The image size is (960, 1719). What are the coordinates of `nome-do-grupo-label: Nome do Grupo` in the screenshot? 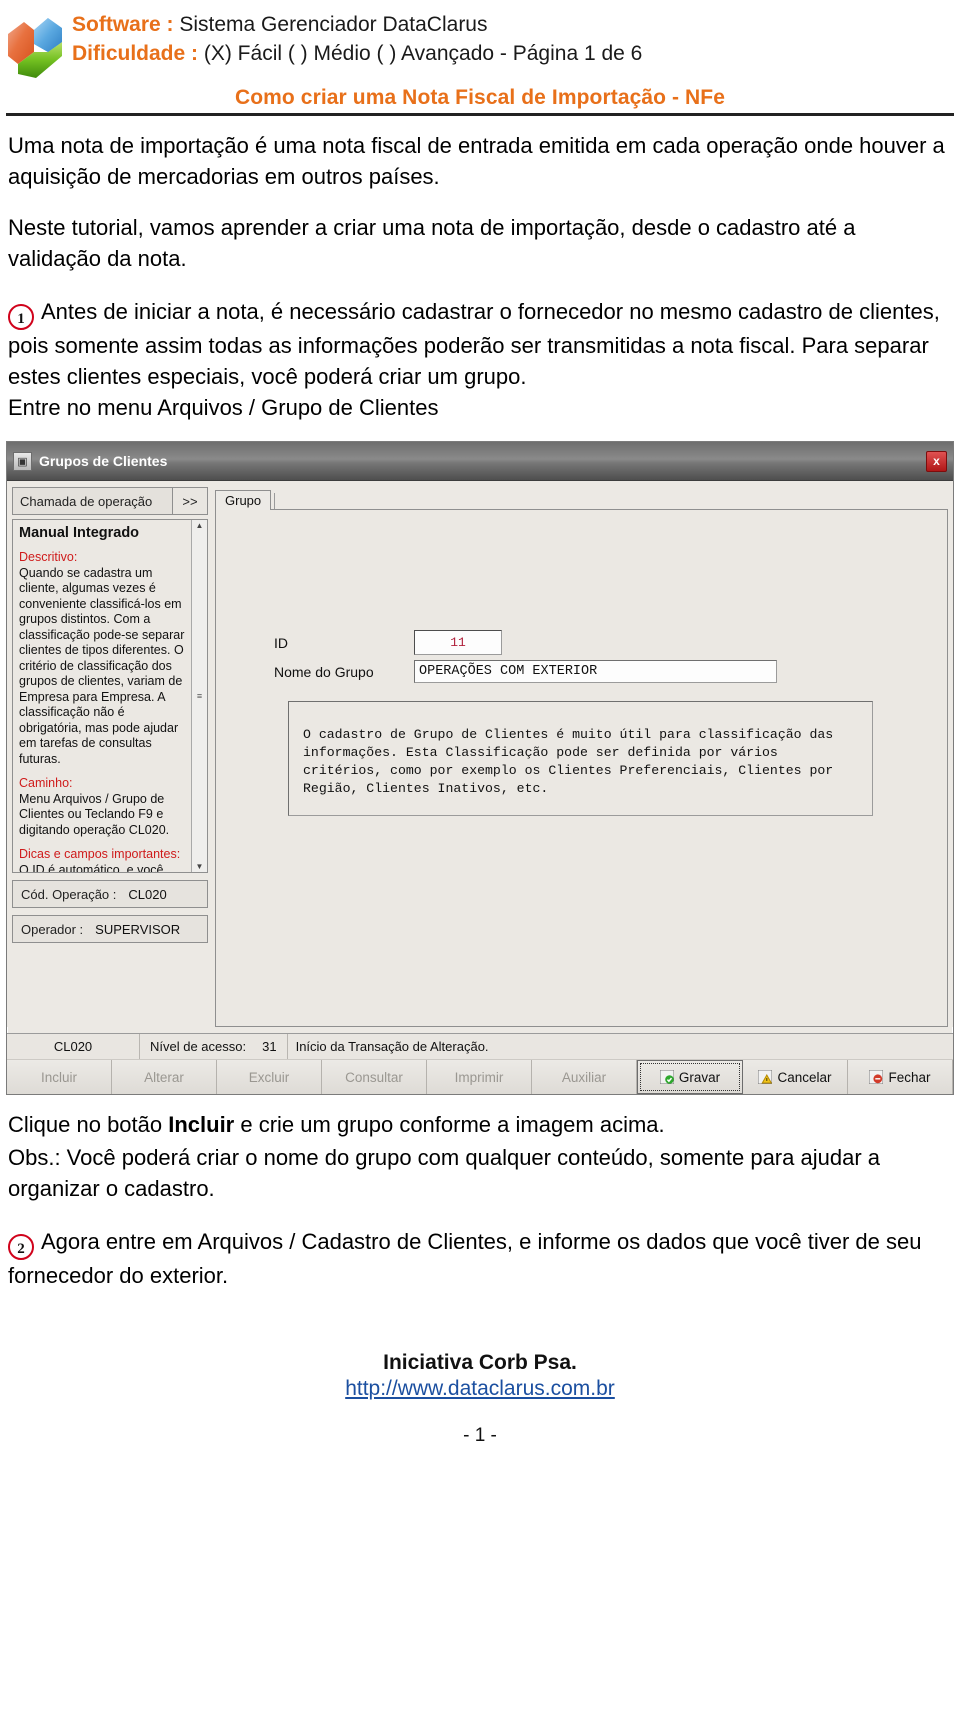 It's located at (324, 671).